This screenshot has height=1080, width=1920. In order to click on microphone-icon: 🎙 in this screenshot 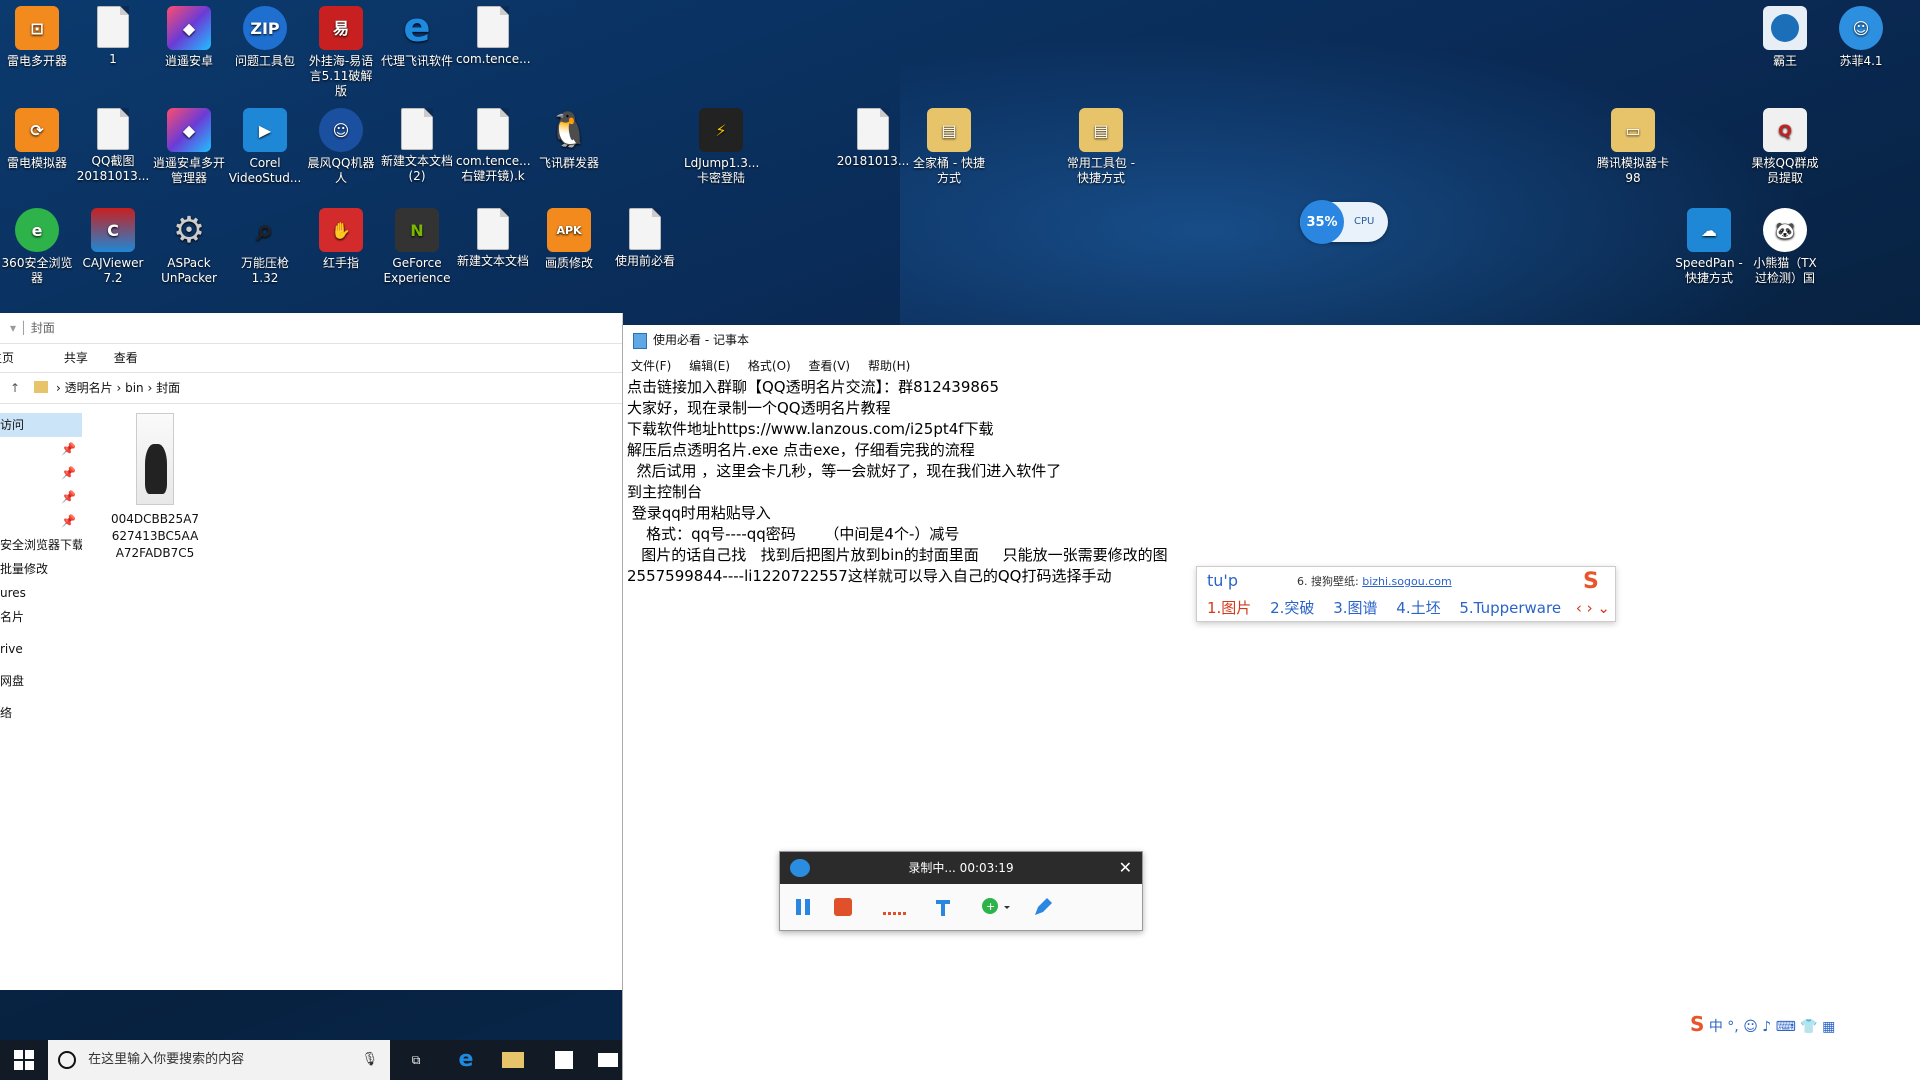, I will do `click(369, 1060)`.